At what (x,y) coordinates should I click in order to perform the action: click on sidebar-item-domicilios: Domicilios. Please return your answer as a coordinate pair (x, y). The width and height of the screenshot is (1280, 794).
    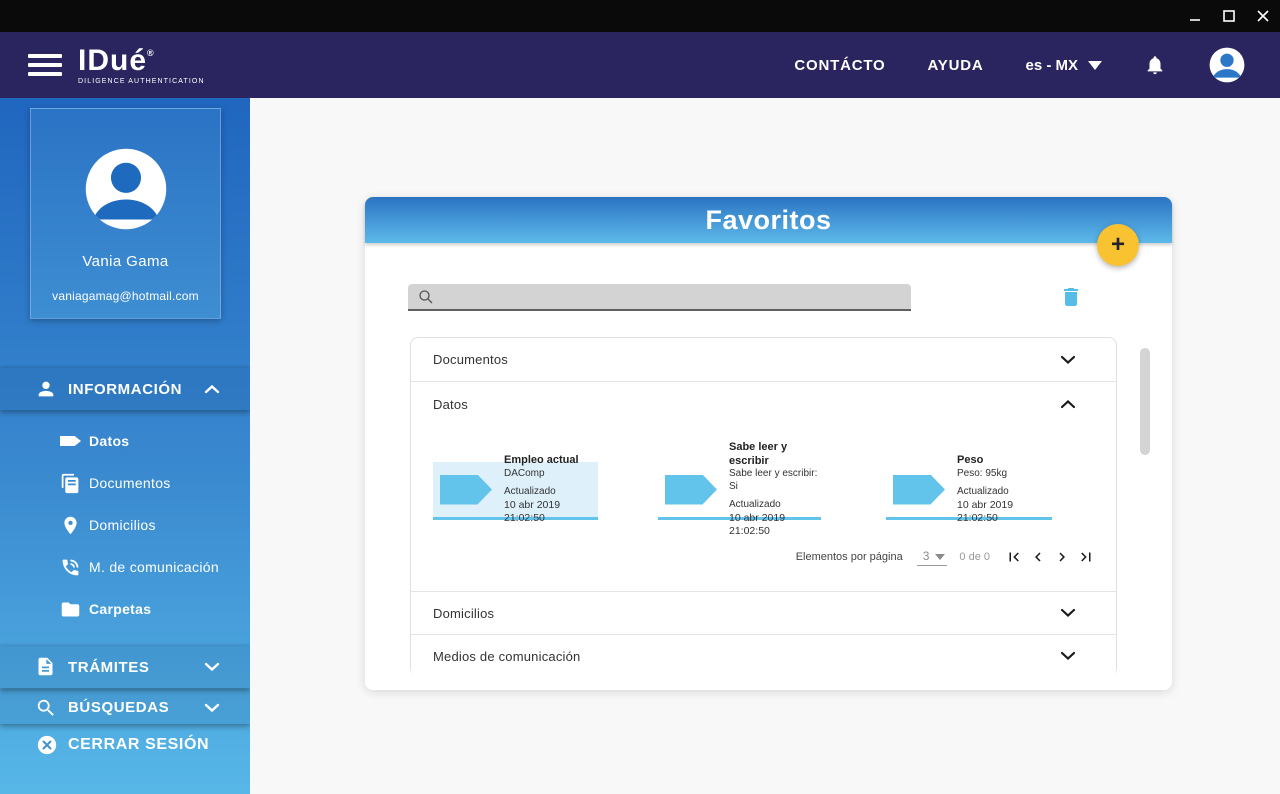
    Looking at the image, I should click on (125, 525).